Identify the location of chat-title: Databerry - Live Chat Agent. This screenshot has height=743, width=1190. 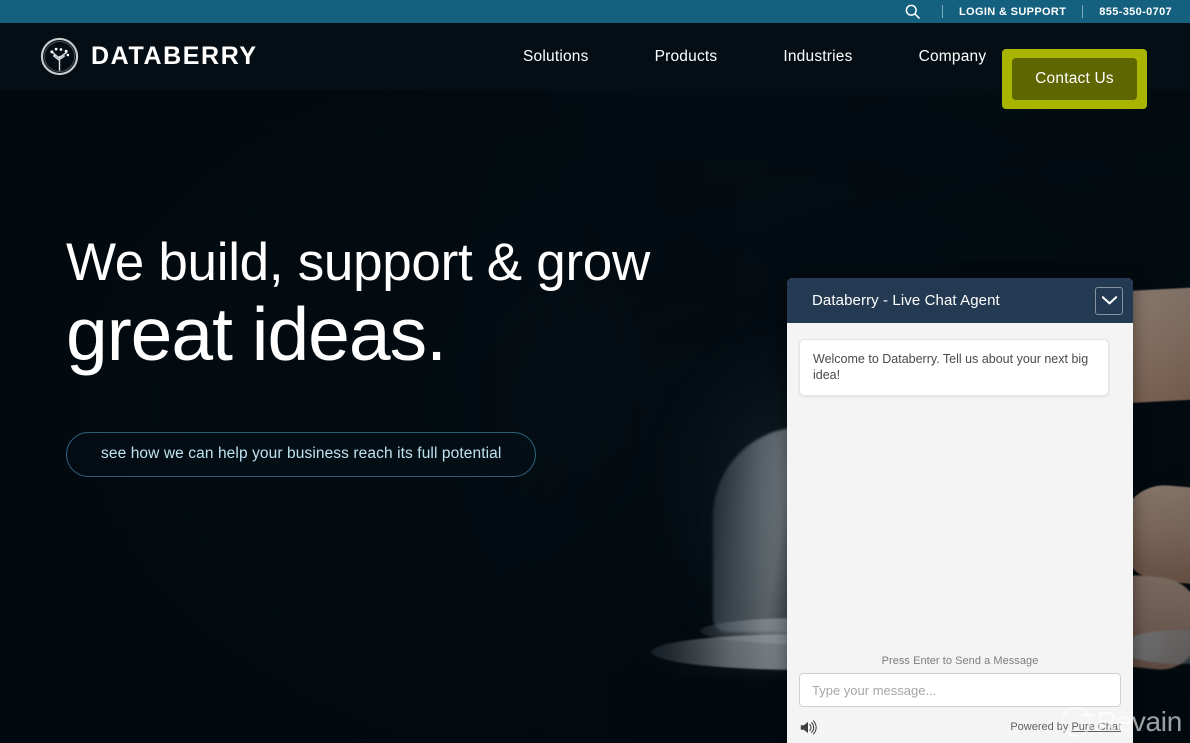
(906, 300).